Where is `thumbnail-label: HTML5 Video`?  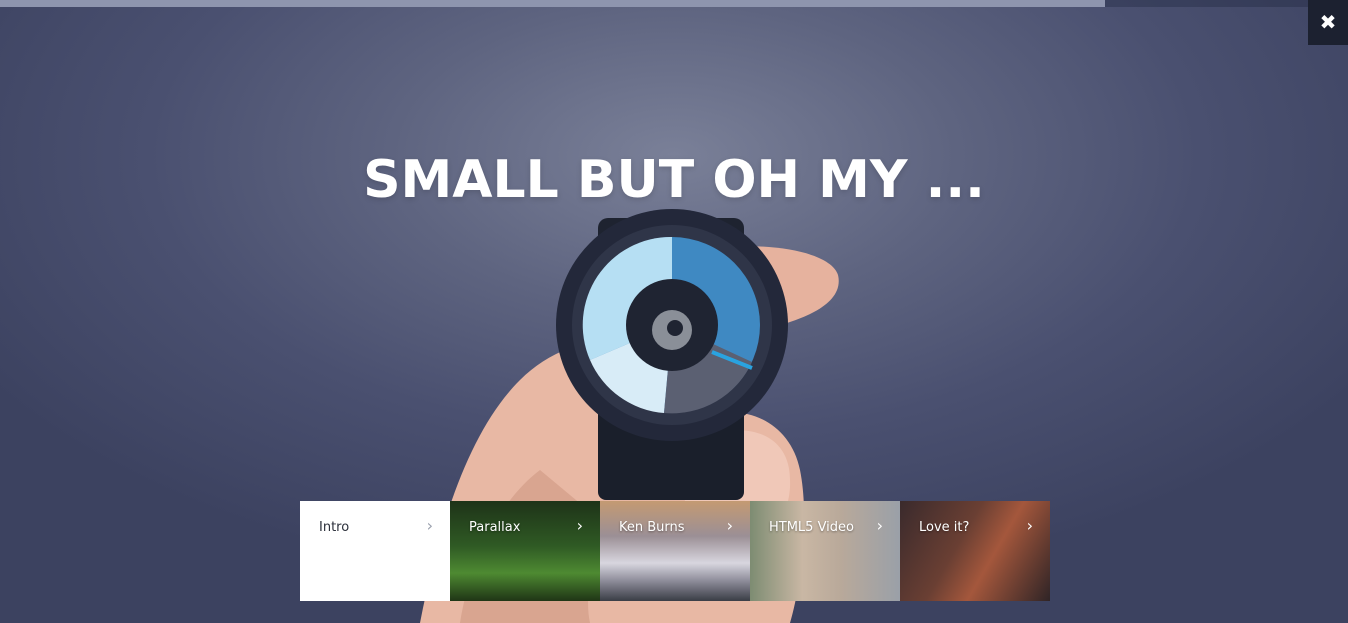 thumbnail-label: HTML5 Video is located at coordinates (812, 527).